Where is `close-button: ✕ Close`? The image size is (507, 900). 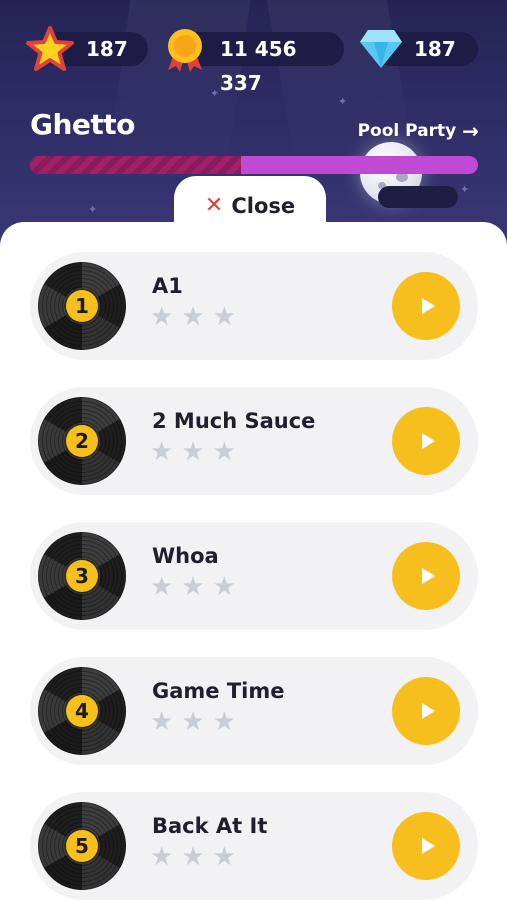 close-button: ✕ Close is located at coordinates (250, 206).